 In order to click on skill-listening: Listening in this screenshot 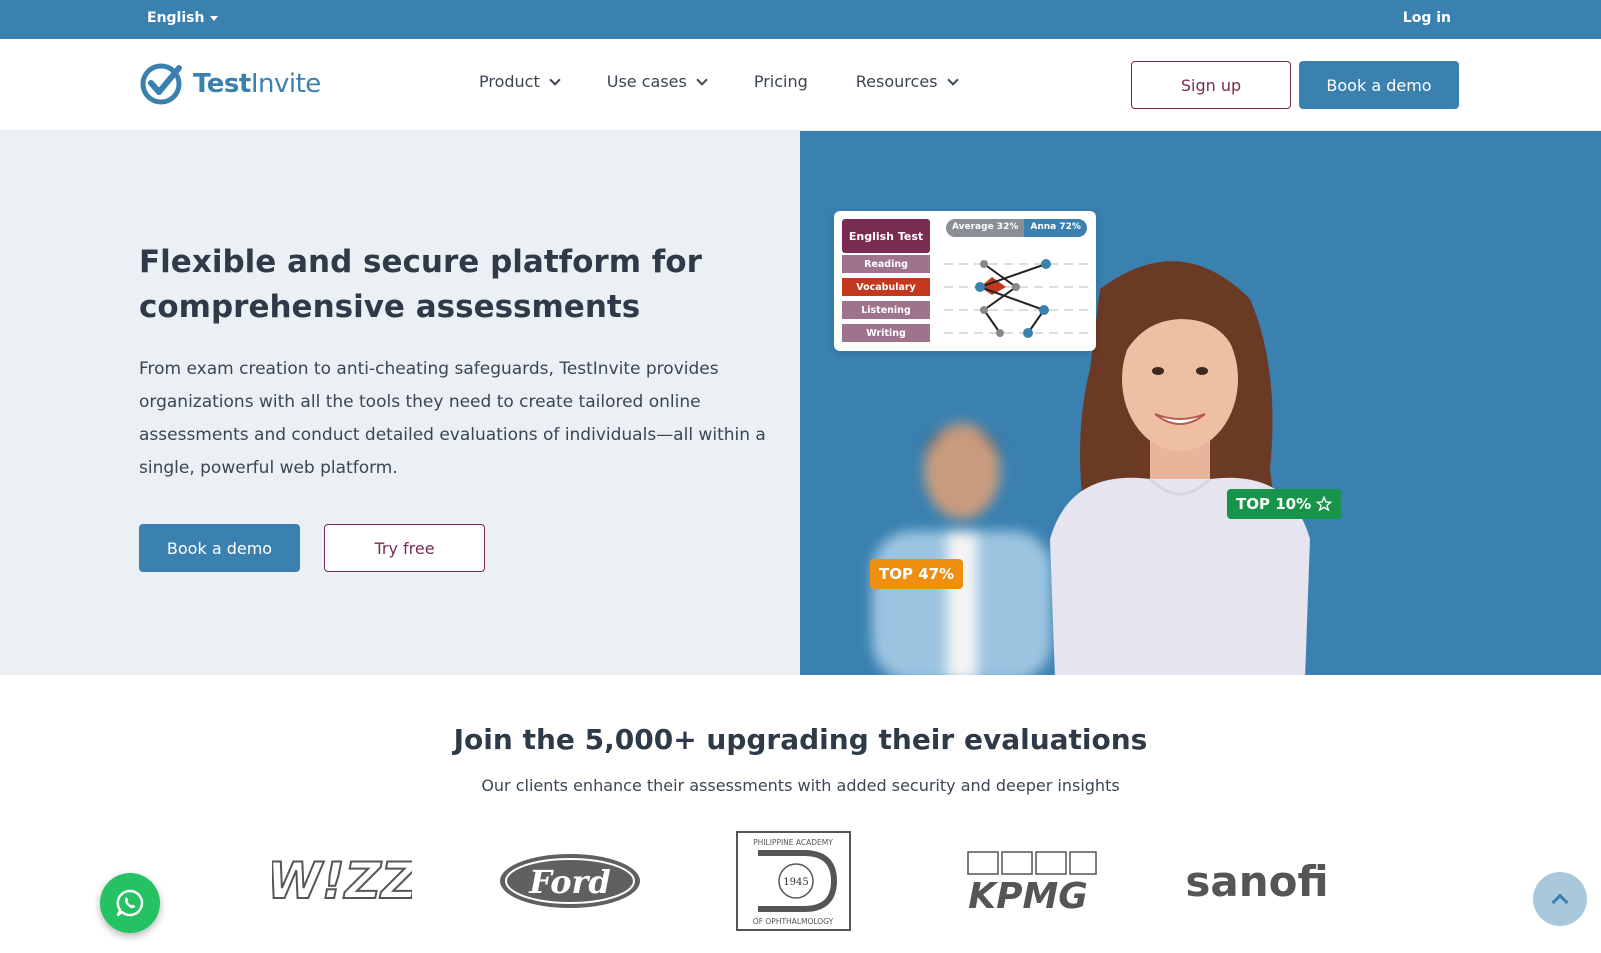, I will do `click(886, 310)`.